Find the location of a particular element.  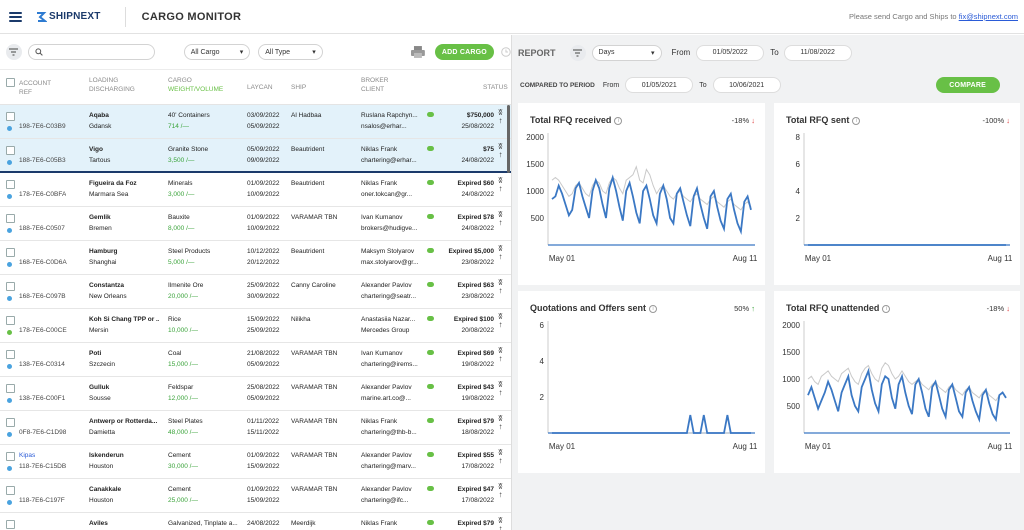

add-cargo-button: ADD CARGO is located at coordinates (464, 52).